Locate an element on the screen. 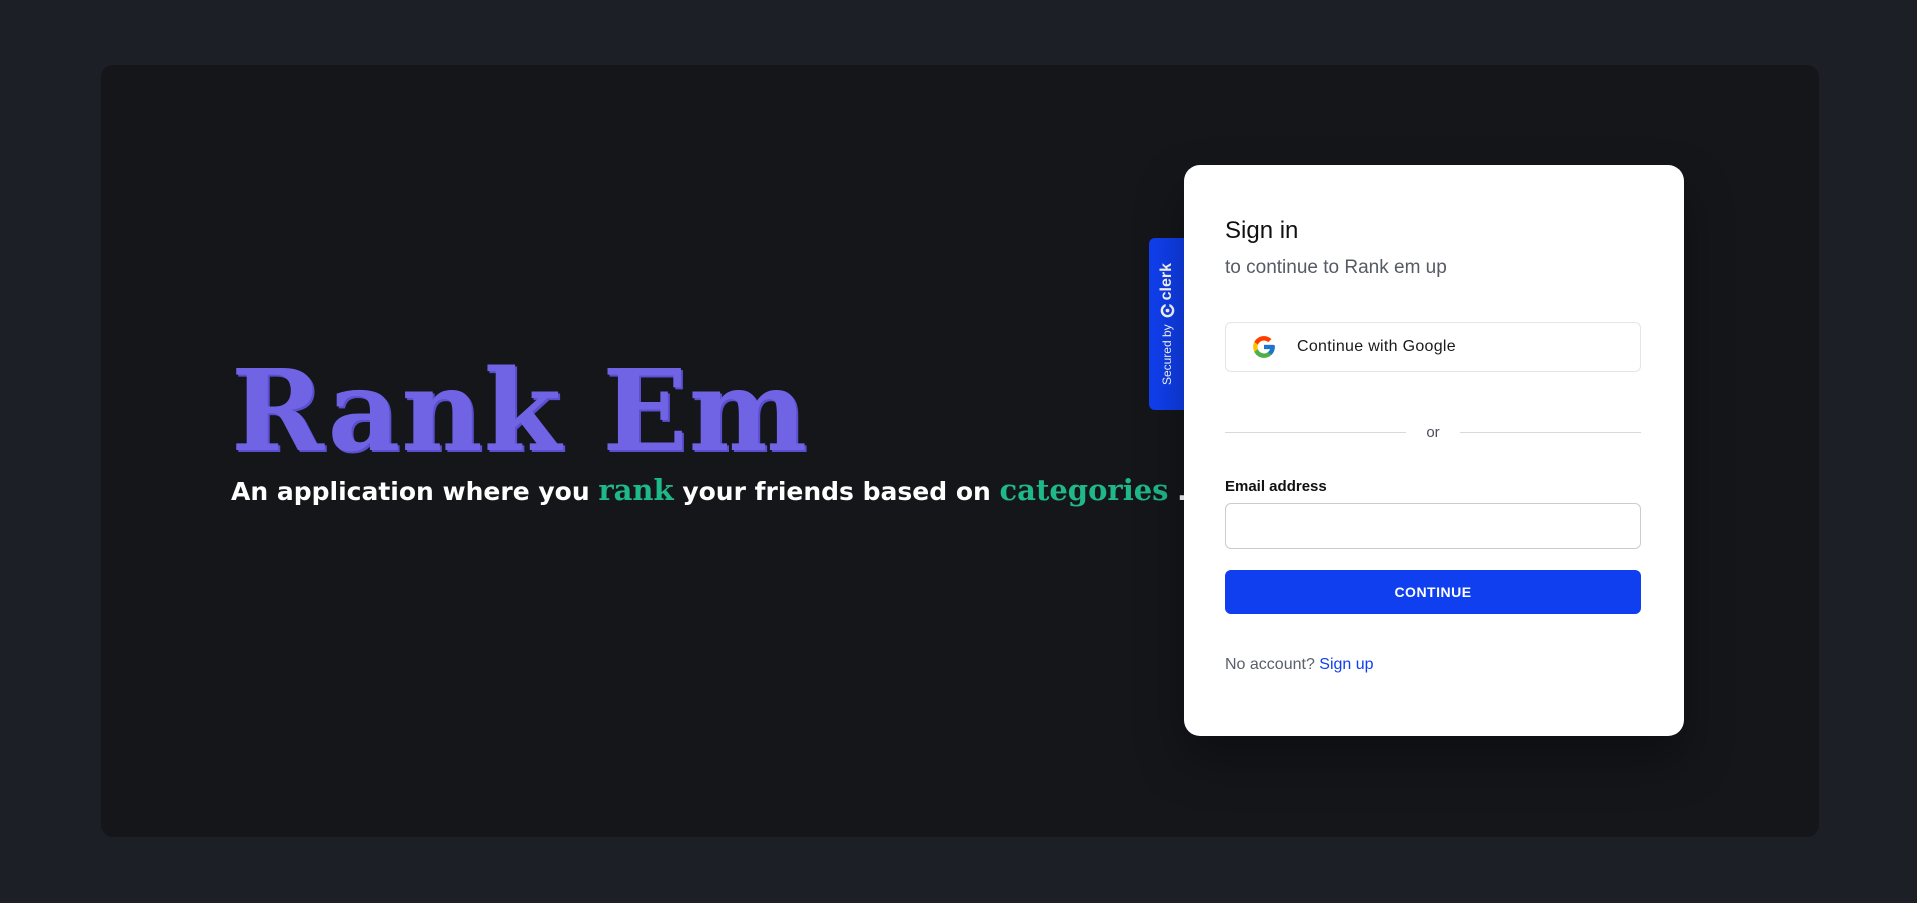  tagline-accent-categories: categories is located at coordinates (1084, 490).